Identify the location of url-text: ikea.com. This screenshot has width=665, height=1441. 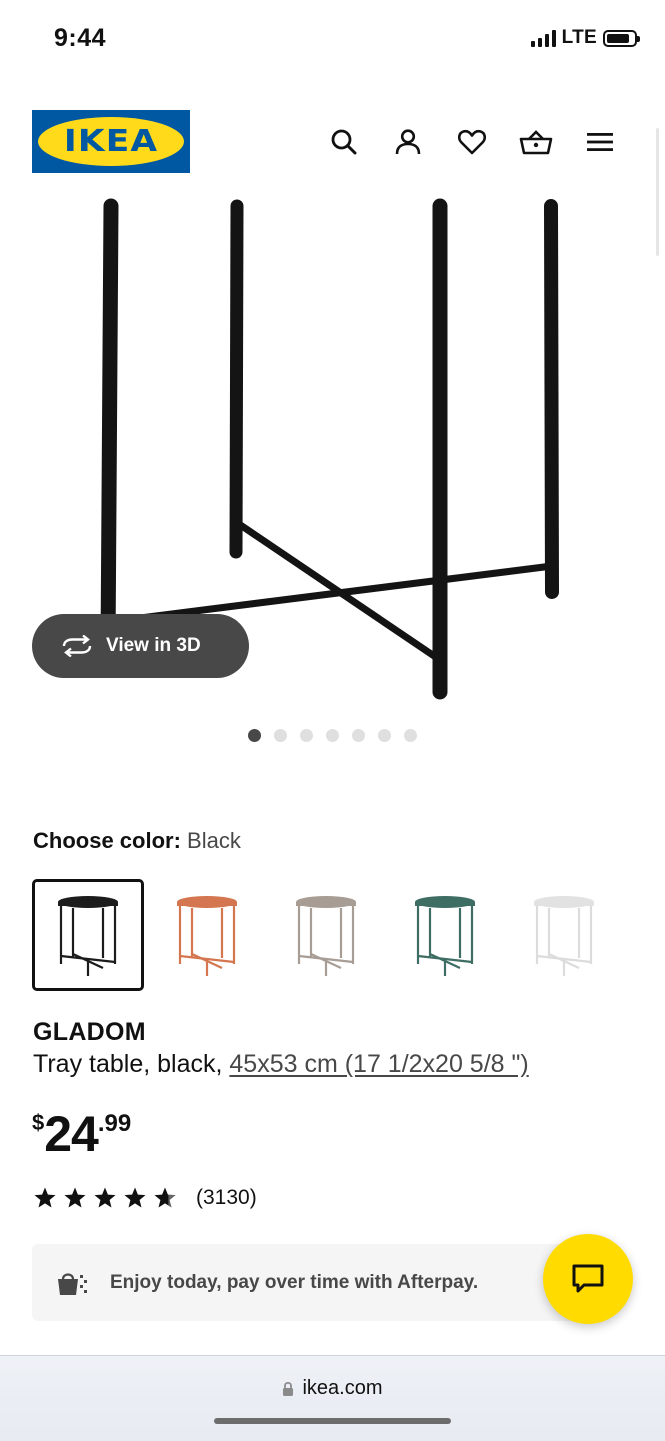
(342, 1388).